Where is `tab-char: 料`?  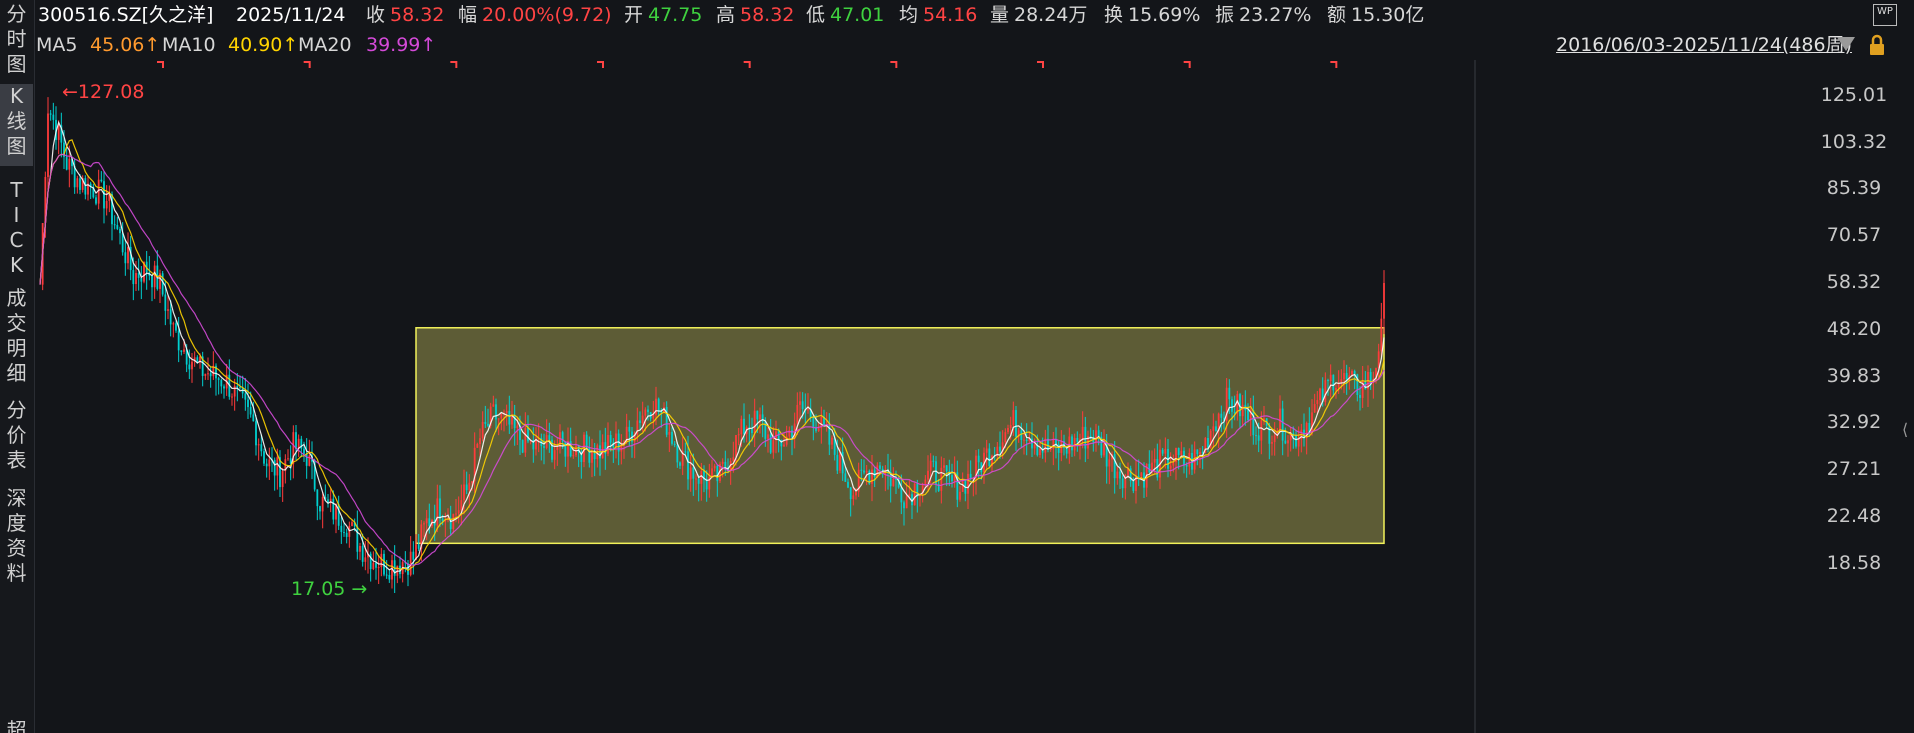 tab-char: 料 is located at coordinates (16, 573).